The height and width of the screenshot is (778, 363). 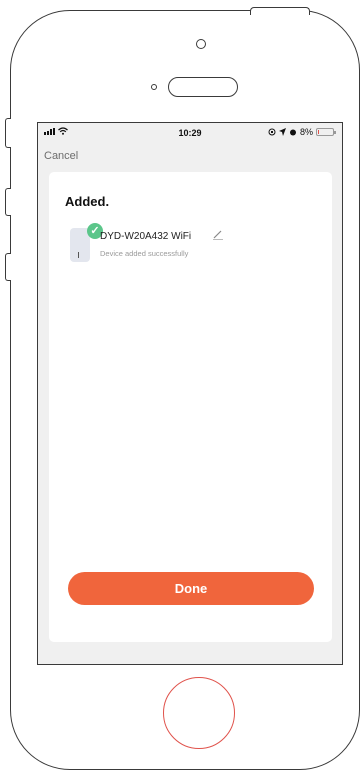 What do you see at coordinates (218, 235) in the screenshot?
I see `pencil-icon` at bounding box center [218, 235].